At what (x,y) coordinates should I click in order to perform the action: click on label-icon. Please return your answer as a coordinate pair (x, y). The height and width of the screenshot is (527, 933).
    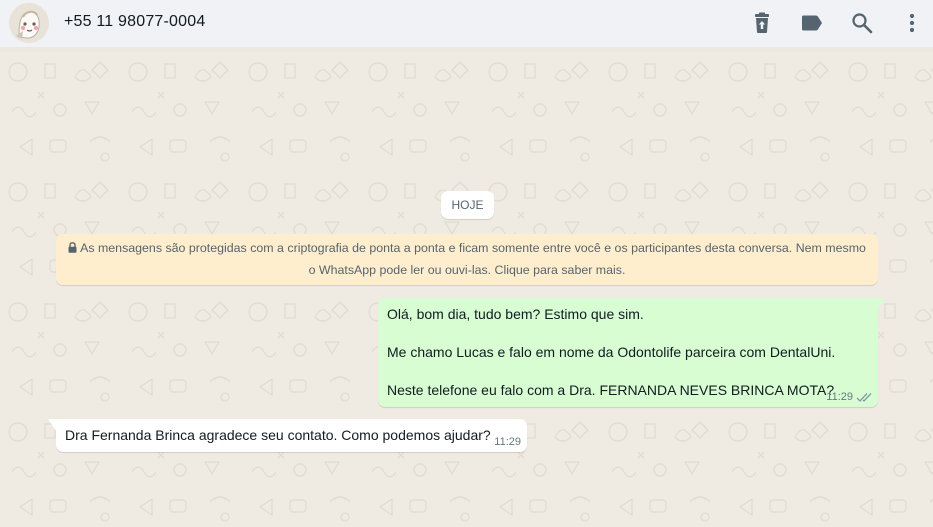
    Looking at the image, I should click on (812, 23).